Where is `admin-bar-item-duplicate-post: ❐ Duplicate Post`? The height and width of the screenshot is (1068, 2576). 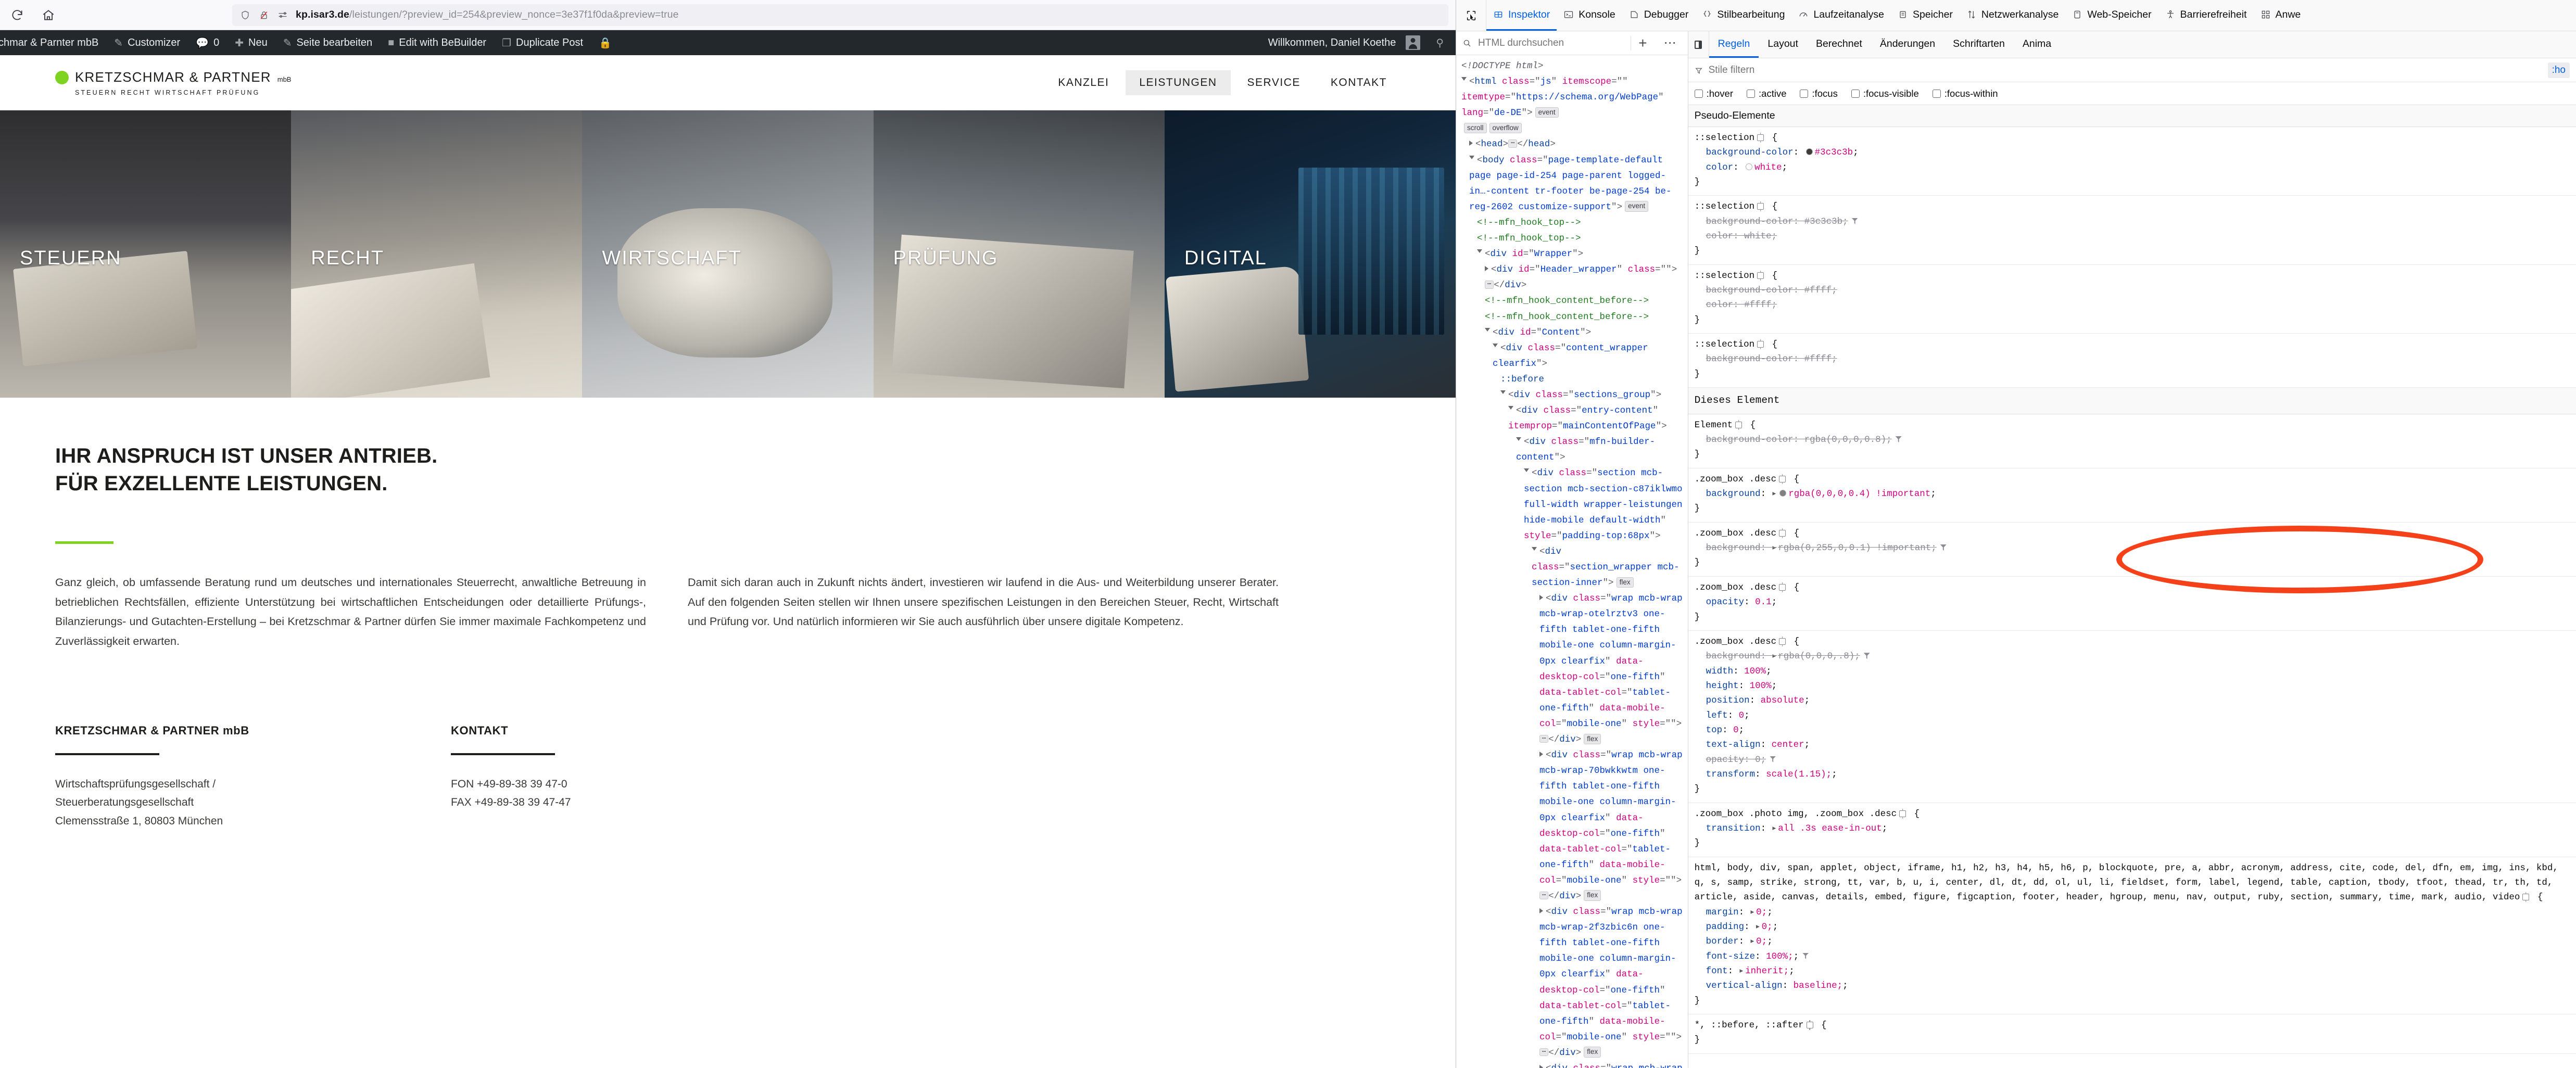 admin-bar-item-duplicate-post: ❐ Duplicate Post is located at coordinates (542, 43).